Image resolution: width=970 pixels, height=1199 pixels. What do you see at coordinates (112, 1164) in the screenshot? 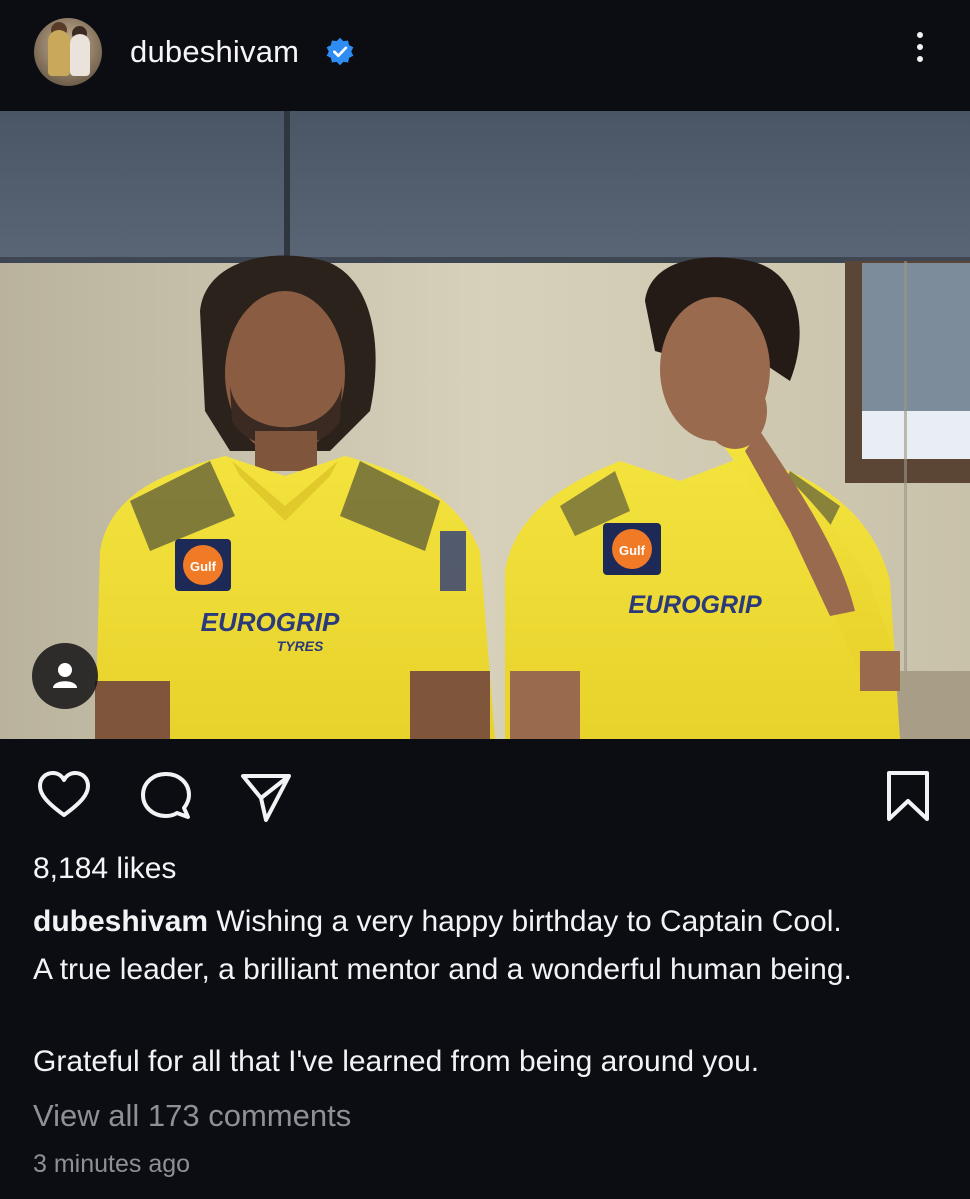
I see `post-timestamp: 3 minutes ago` at bounding box center [112, 1164].